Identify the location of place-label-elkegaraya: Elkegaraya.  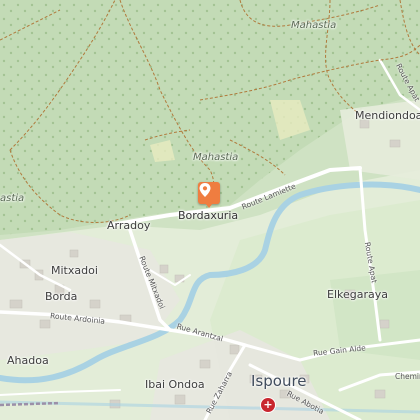
(357, 294).